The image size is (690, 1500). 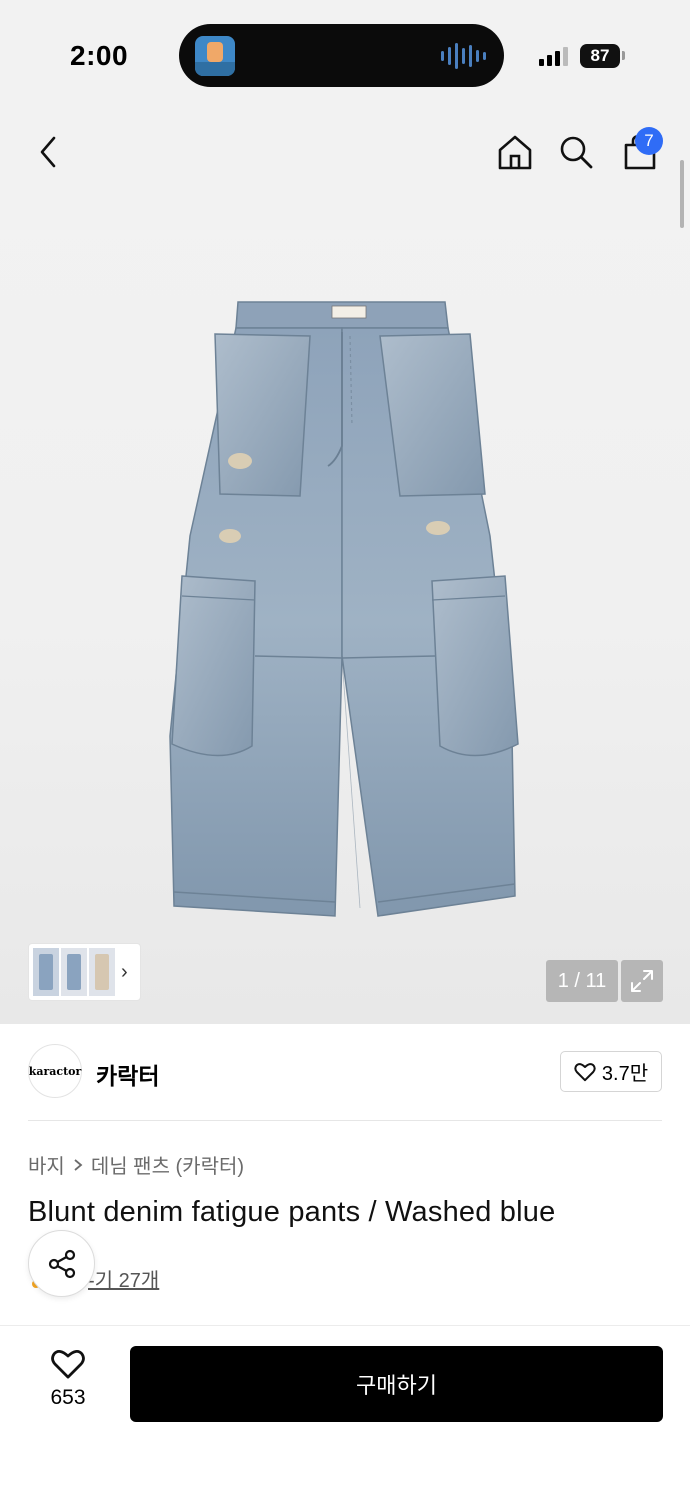 What do you see at coordinates (167, 1164) in the screenshot?
I see `breadcrumb-subcategory: 데님 팬츠 (카락터)` at bounding box center [167, 1164].